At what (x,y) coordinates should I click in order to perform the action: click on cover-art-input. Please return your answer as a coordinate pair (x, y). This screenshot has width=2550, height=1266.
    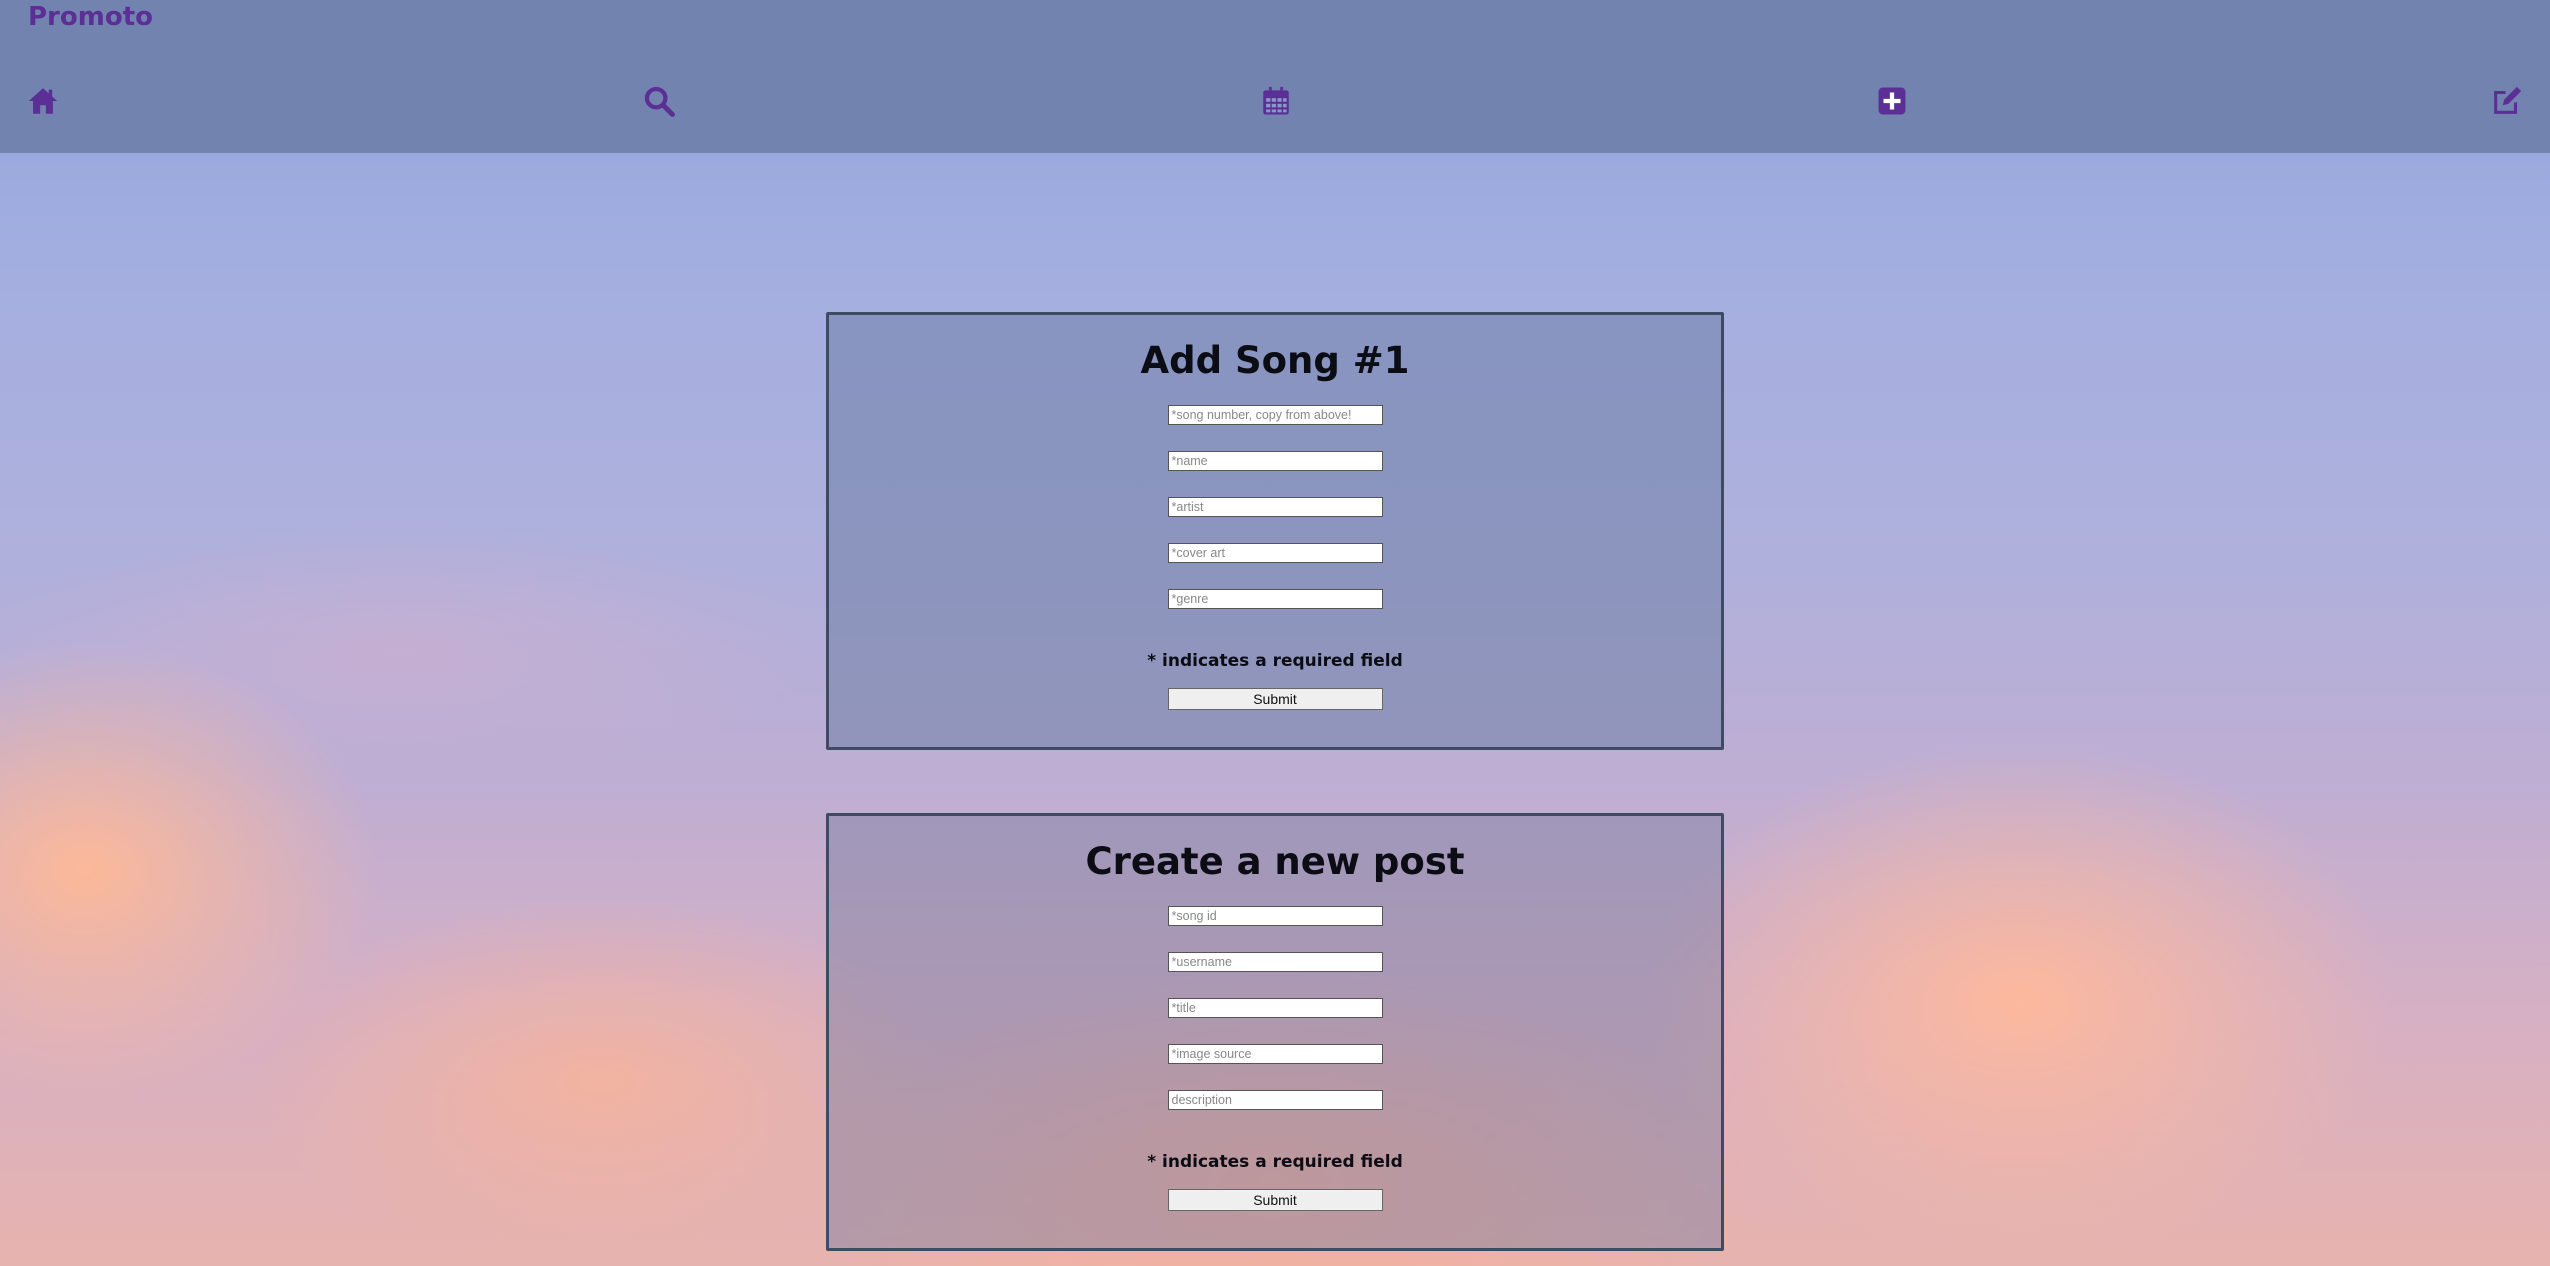
    Looking at the image, I should click on (1275, 553).